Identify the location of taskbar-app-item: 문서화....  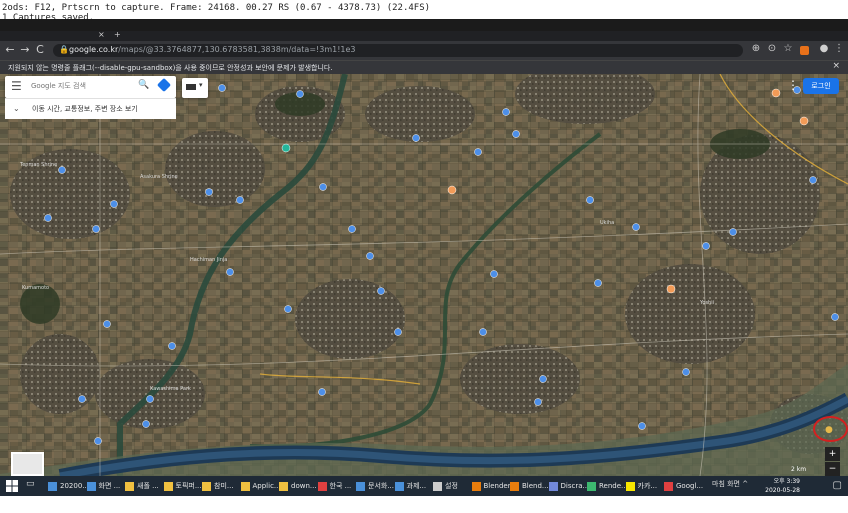
(375, 486).